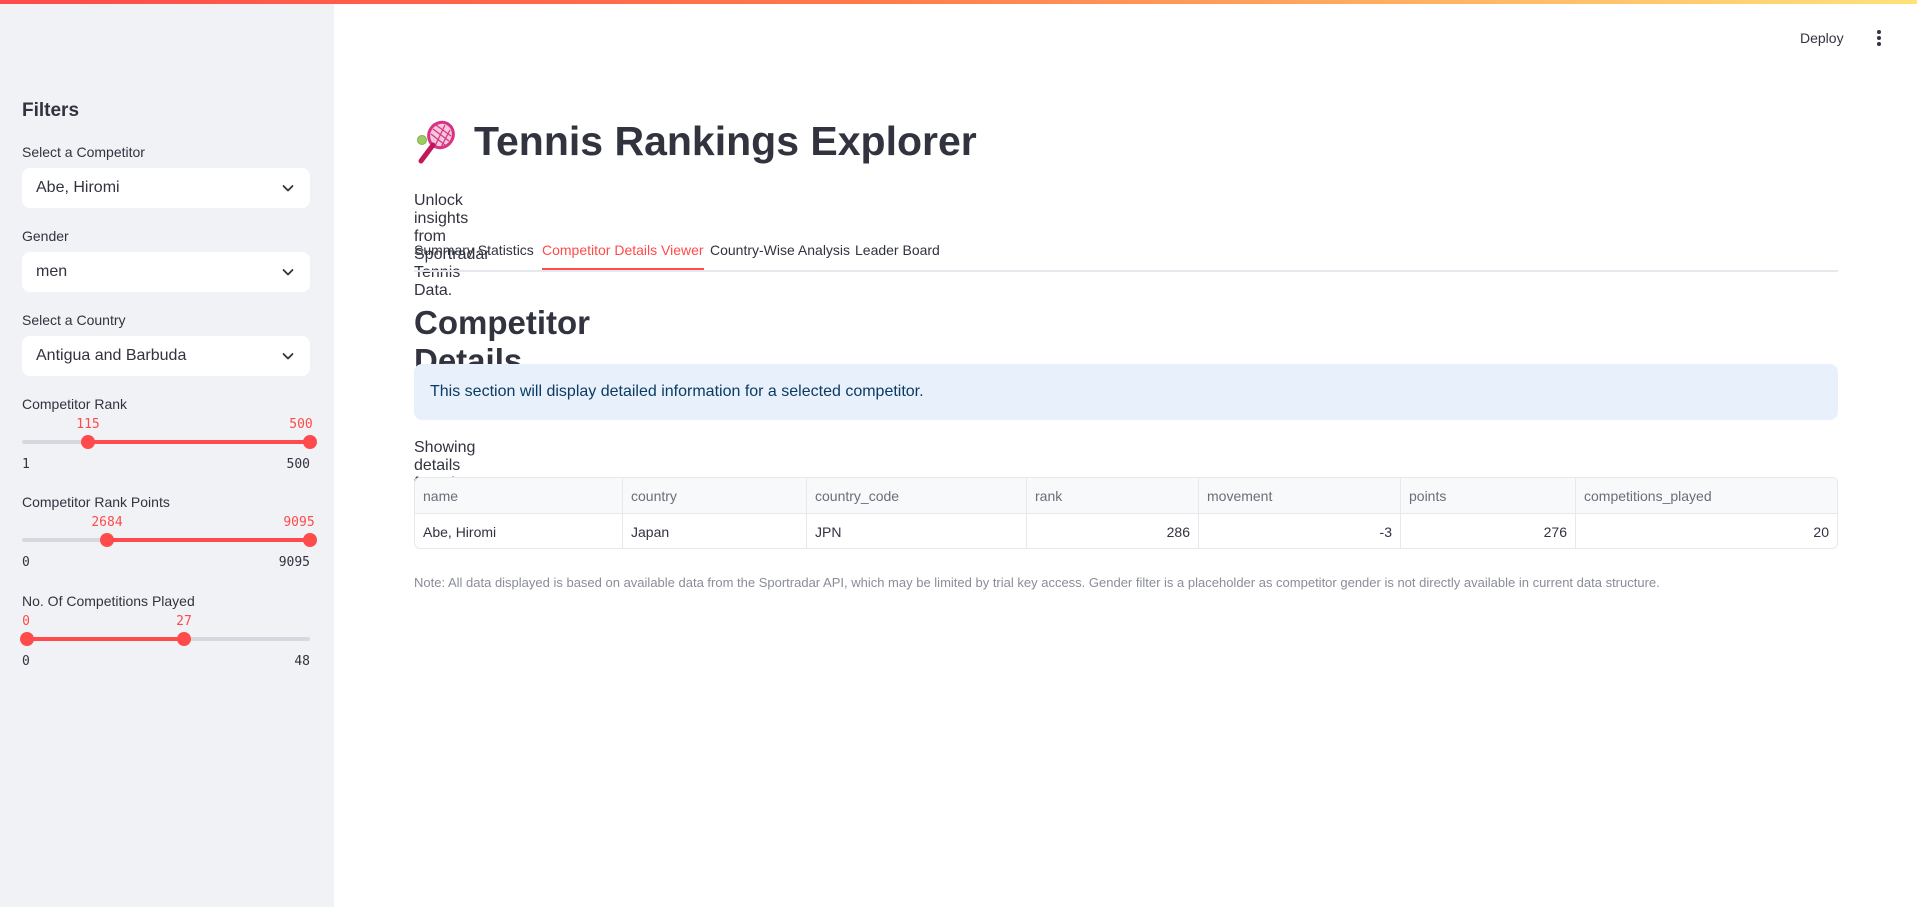 This screenshot has width=1917, height=907. I want to click on competitions-slider-high-value: 27, so click(184, 621).